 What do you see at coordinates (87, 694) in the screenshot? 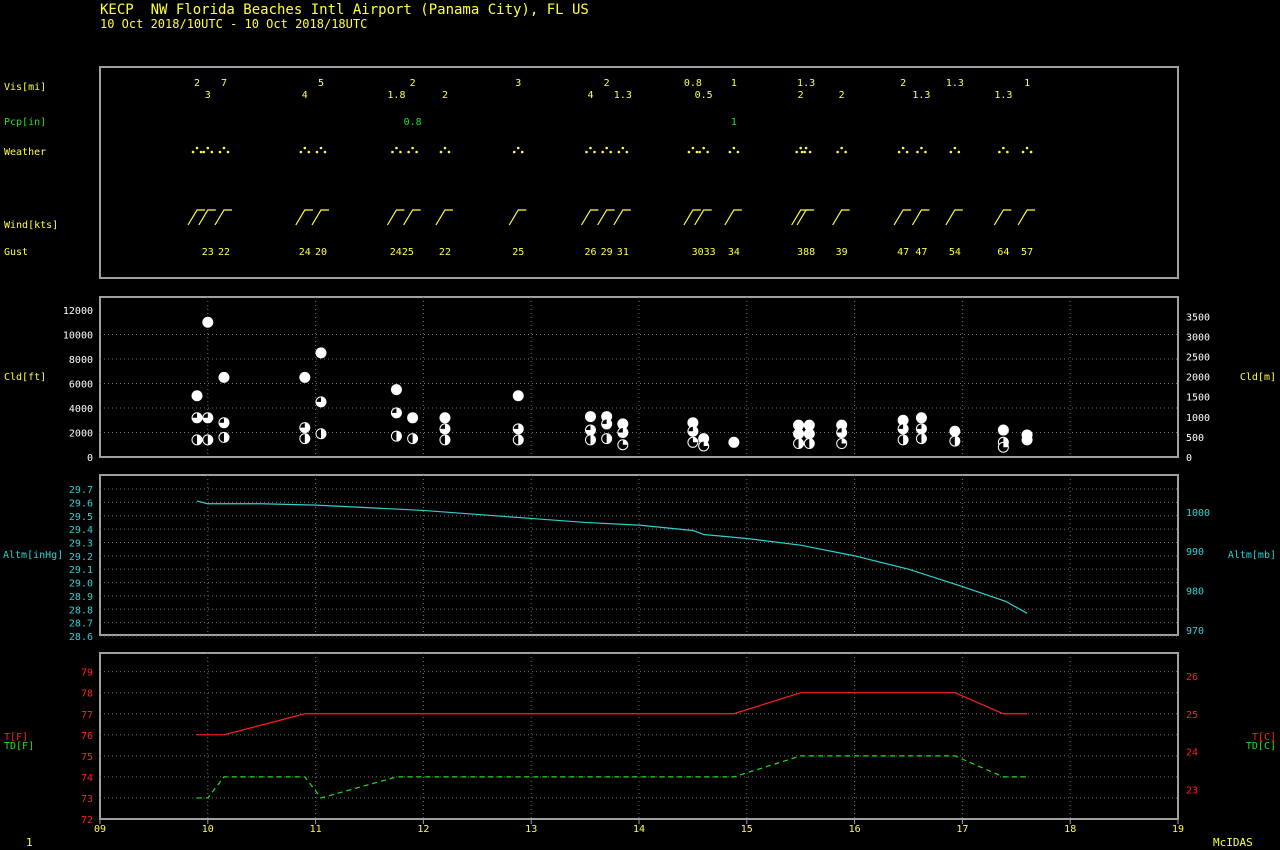
I see `temperature-tick-f: 78` at bounding box center [87, 694].